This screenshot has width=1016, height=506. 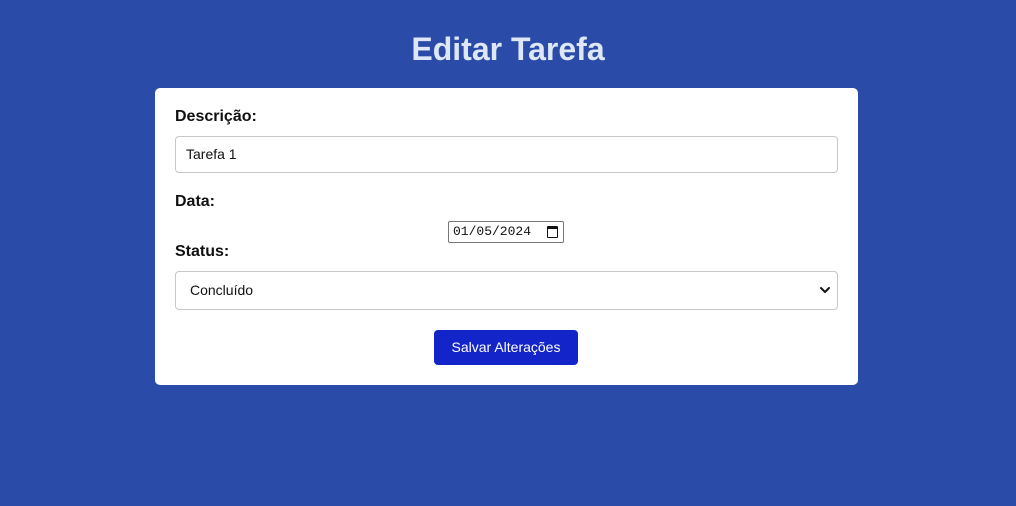 I want to click on calendar-icon, so click(x=552, y=232).